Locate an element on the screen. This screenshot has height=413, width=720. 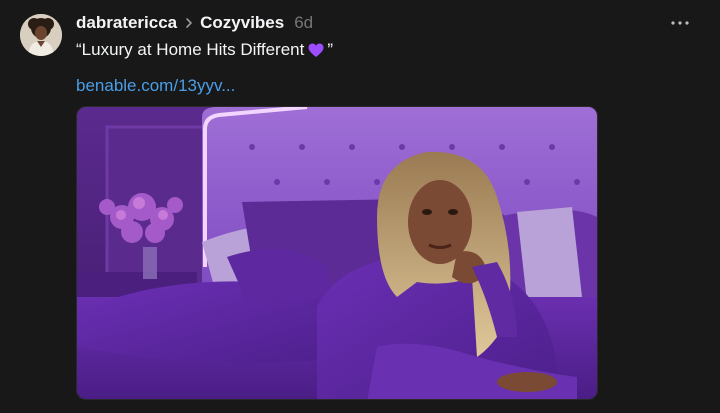
caption-close-quote: ” is located at coordinates (330, 49).